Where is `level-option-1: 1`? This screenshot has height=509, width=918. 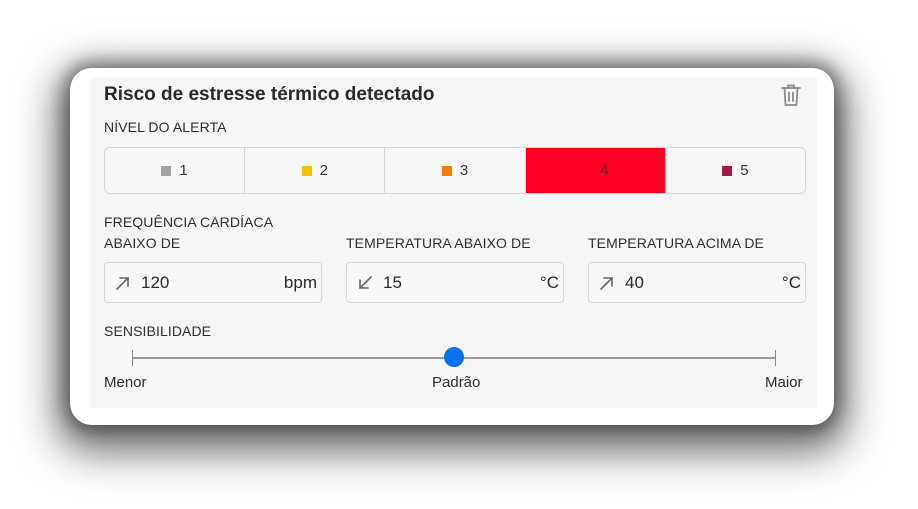
level-option-1: 1 is located at coordinates (175, 170).